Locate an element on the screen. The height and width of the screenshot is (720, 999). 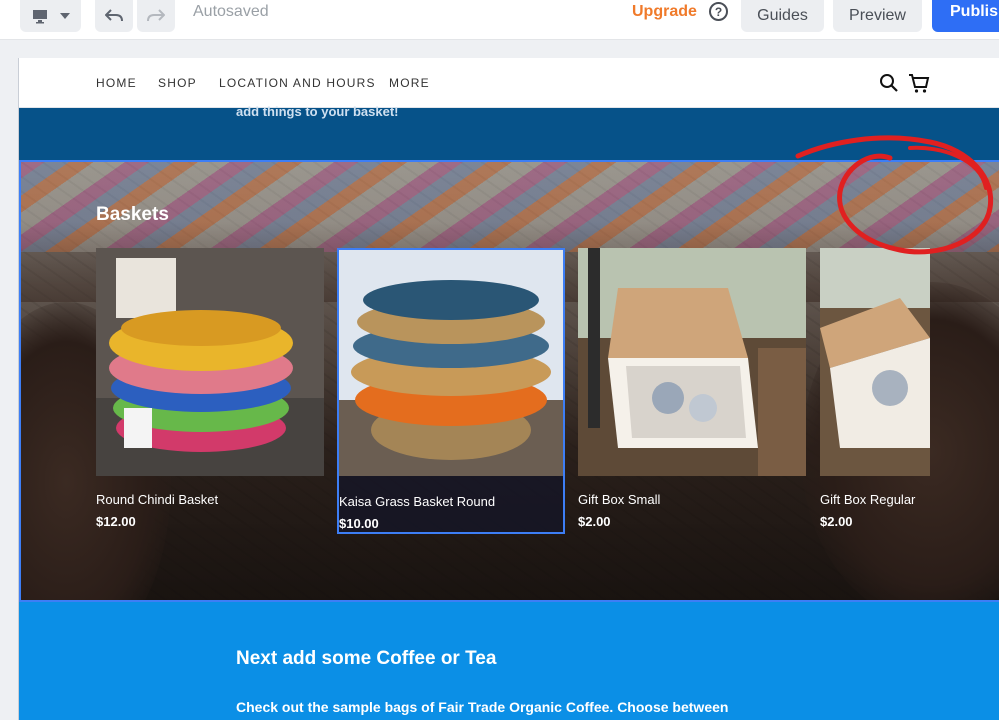
product-card-round-chindi-basket: Round Chindi Basket $12.00 is located at coordinates (210, 391).